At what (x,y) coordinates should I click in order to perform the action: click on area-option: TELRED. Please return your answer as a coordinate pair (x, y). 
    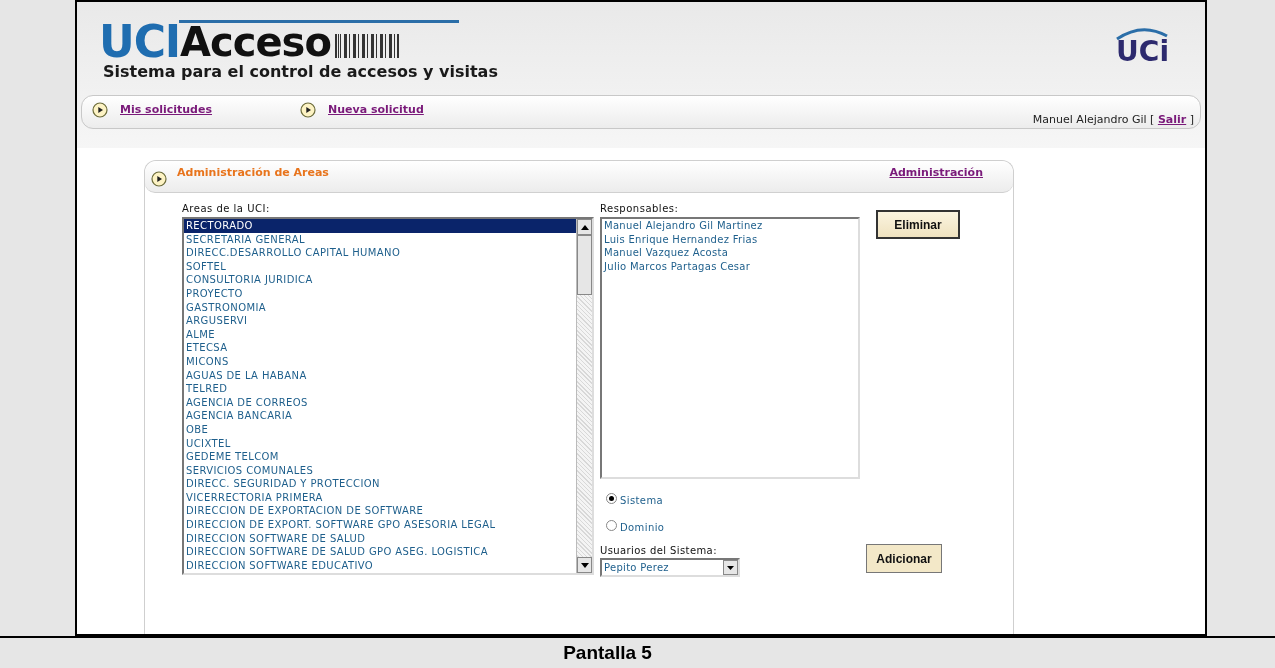
    Looking at the image, I should click on (380, 389).